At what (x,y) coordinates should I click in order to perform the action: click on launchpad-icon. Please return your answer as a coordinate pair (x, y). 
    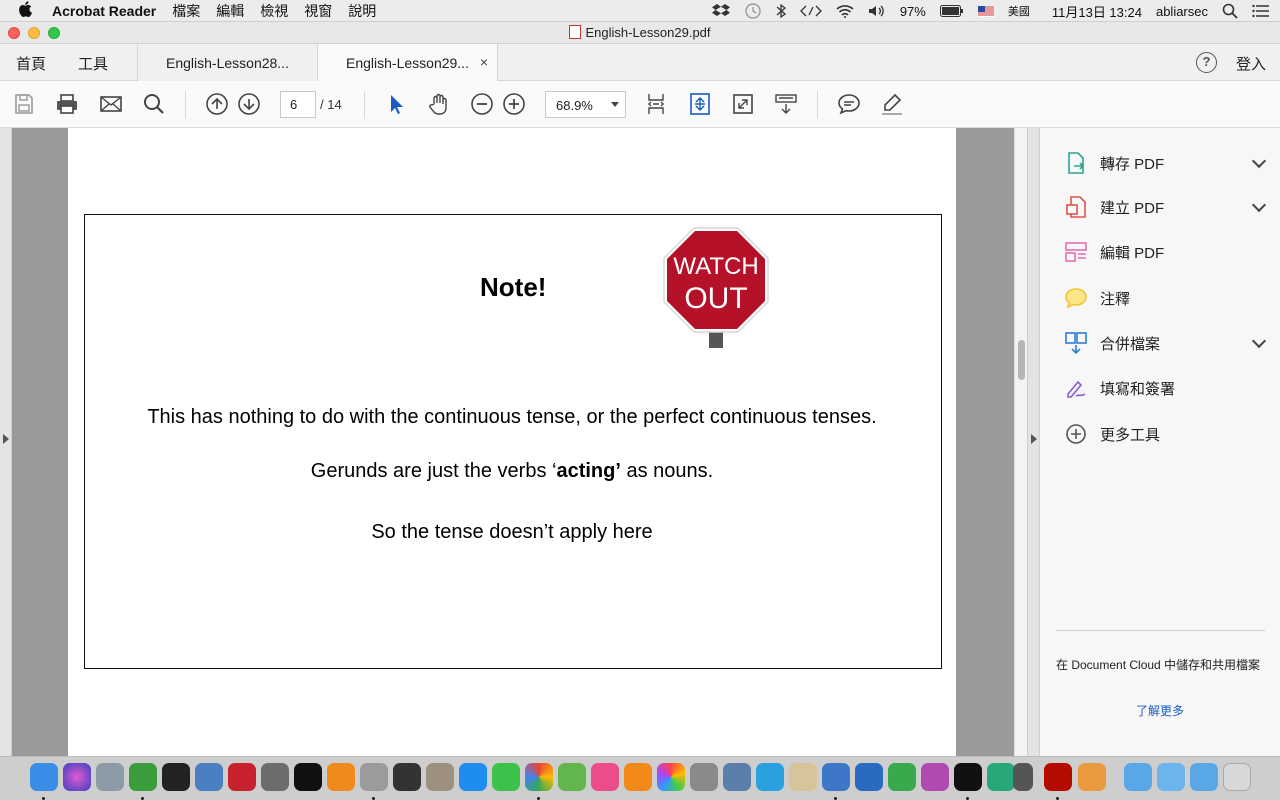
    Looking at the image, I should click on (110, 777).